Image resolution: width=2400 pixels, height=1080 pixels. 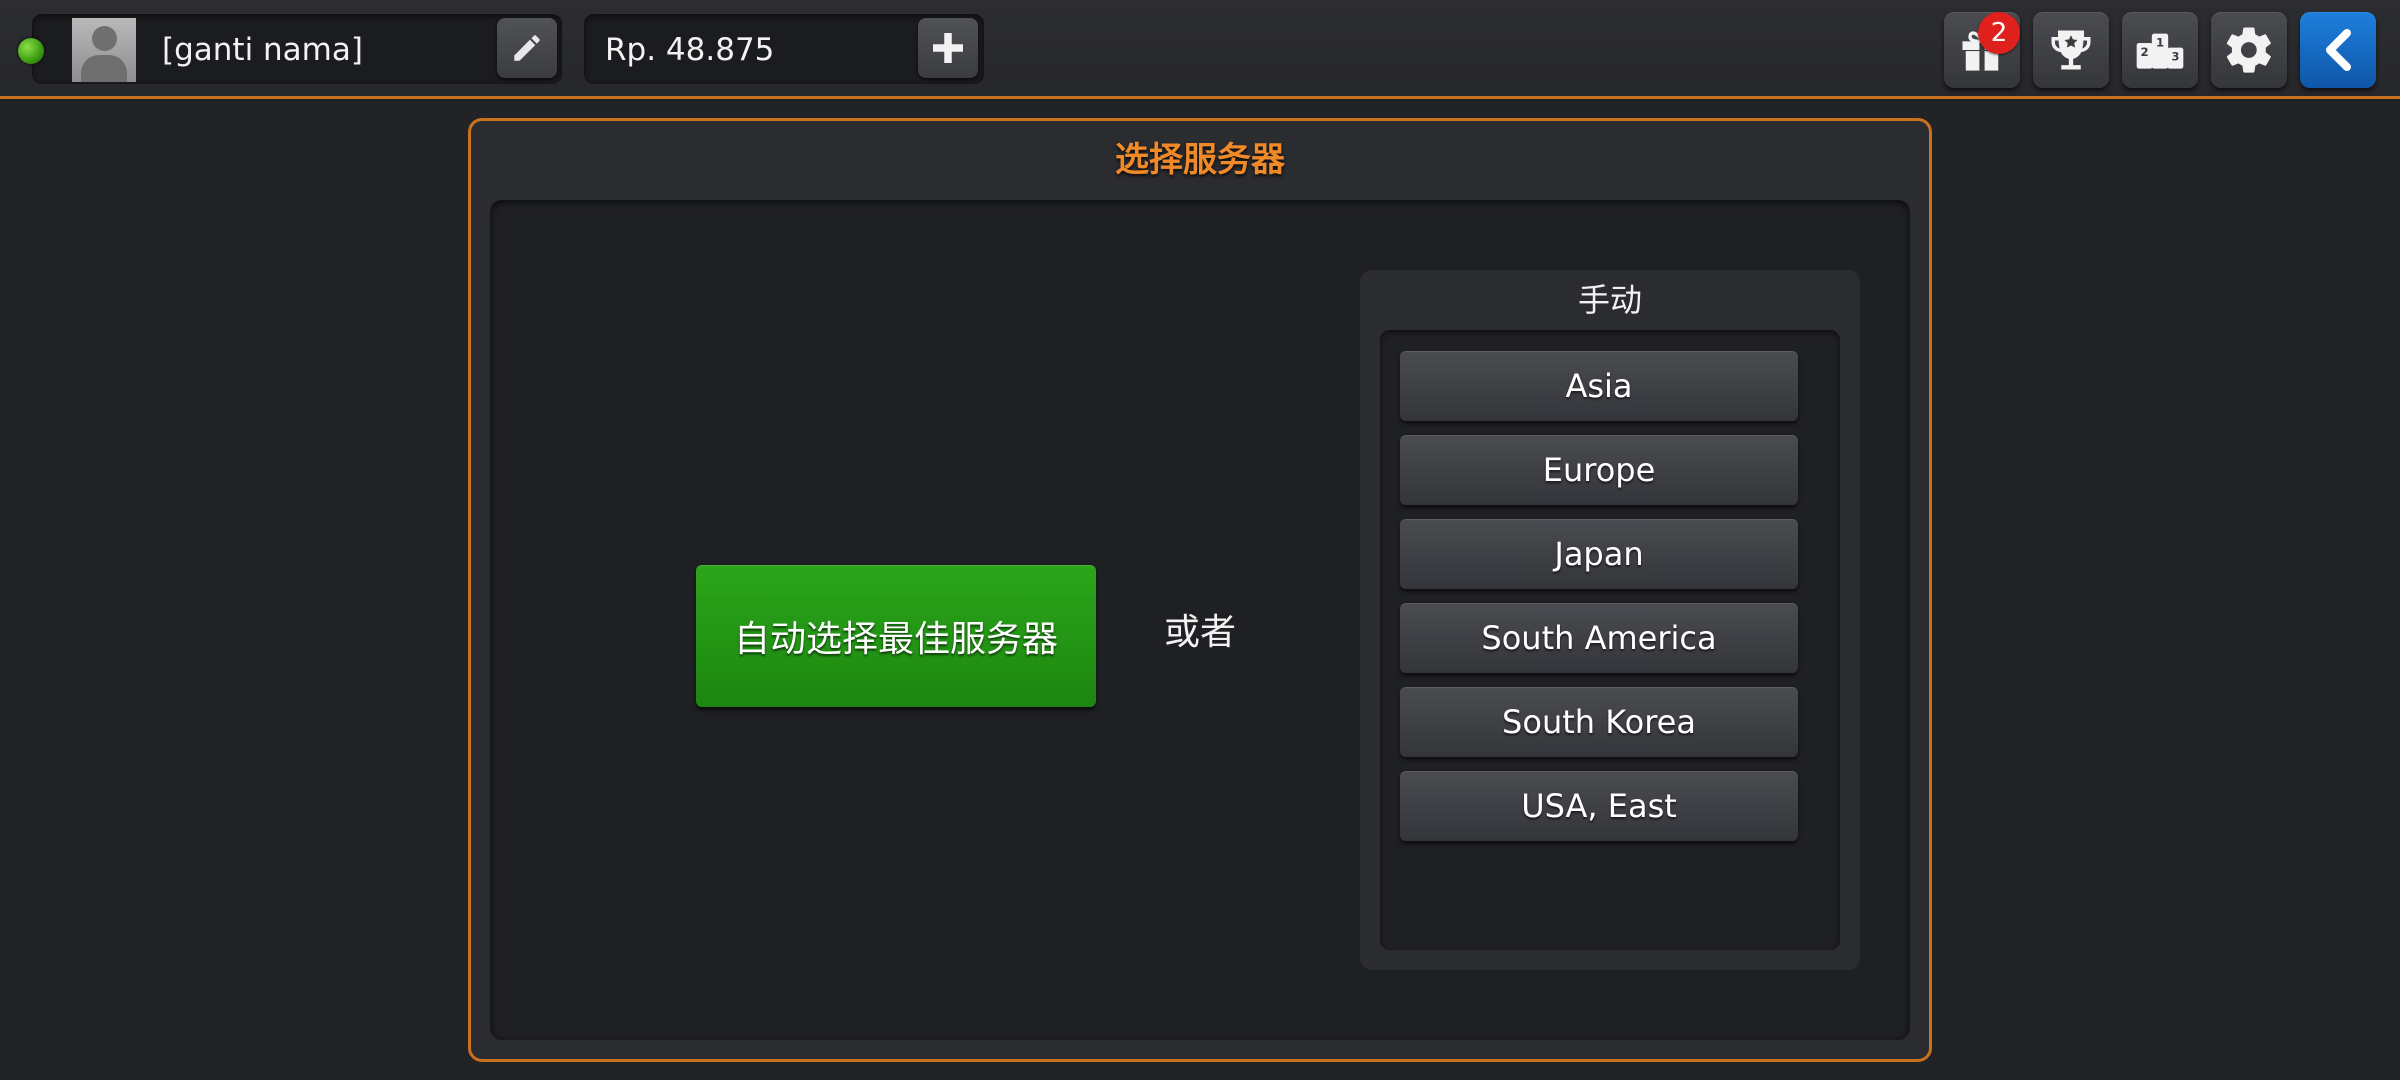 What do you see at coordinates (262, 50) in the screenshot?
I see `player-name: [ganti nama]` at bounding box center [262, 50].